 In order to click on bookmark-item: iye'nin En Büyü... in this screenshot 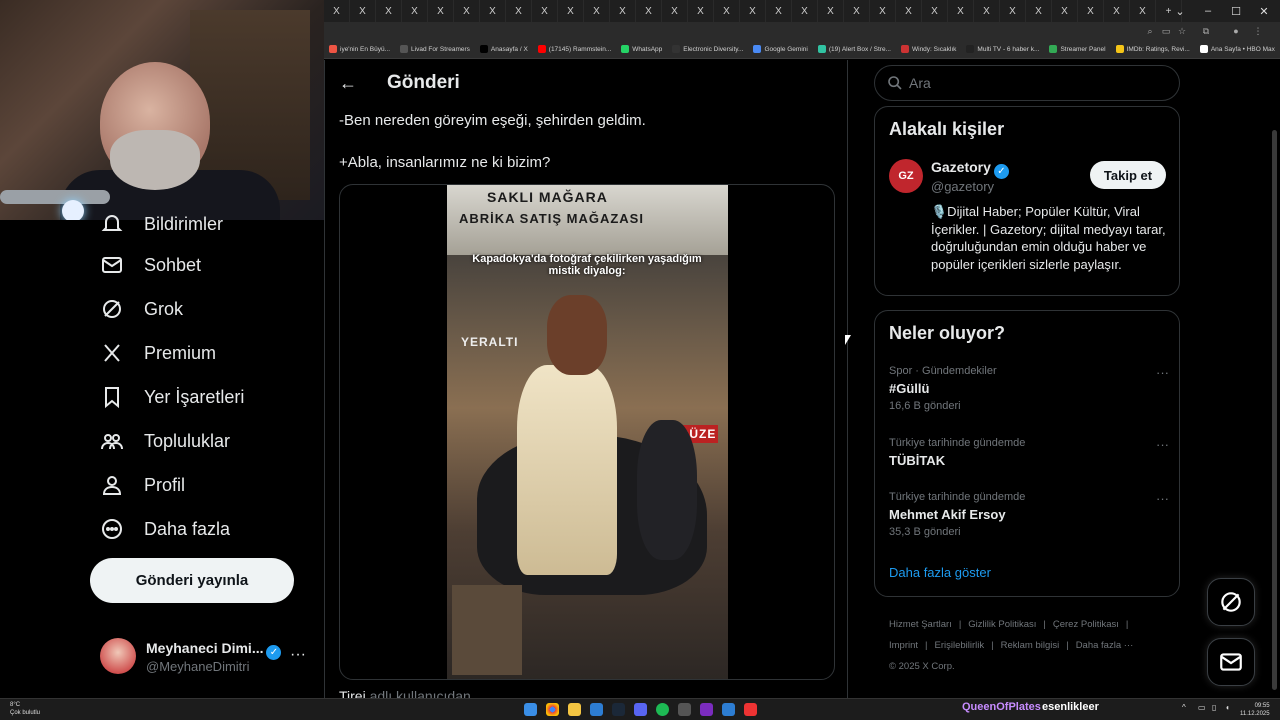, I will do `click(359, 49)`.